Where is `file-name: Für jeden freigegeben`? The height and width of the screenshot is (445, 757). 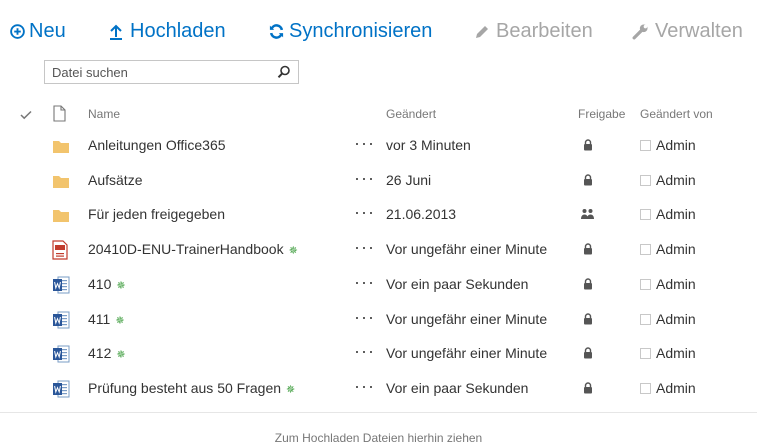 file-name: Für jeden freigegeben is located at coordinates (156, 214).